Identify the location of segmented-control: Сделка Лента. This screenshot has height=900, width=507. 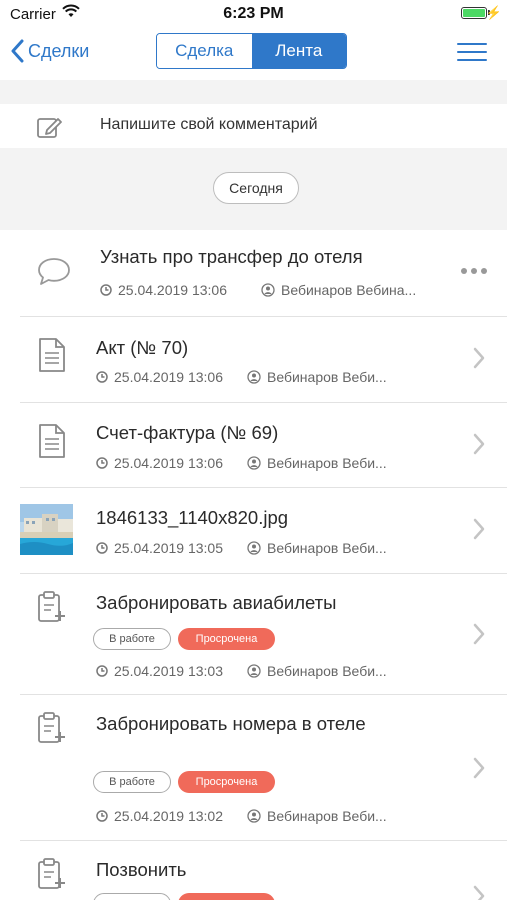
(251, 51).